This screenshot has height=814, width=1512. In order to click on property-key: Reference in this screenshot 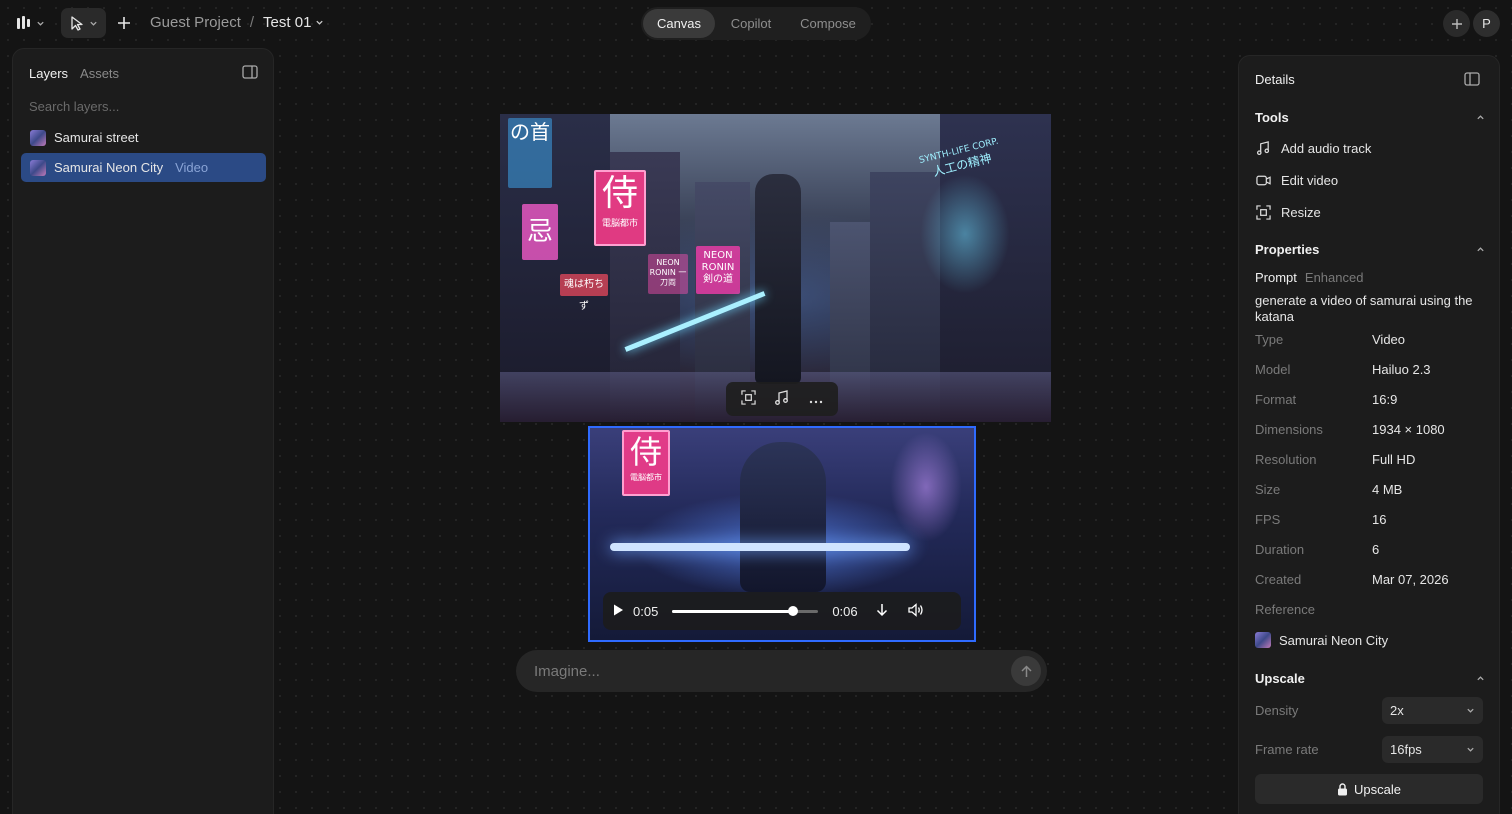, I will do `click(1285, 609)`.